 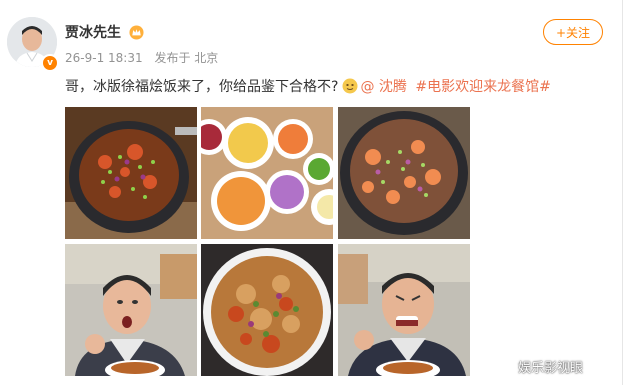 I want to click on follow-button: +关注, so click(x=573, y=32).